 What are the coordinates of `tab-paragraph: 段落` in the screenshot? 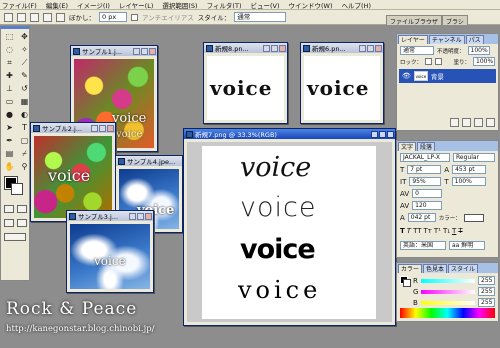 It's located at (426, 146).